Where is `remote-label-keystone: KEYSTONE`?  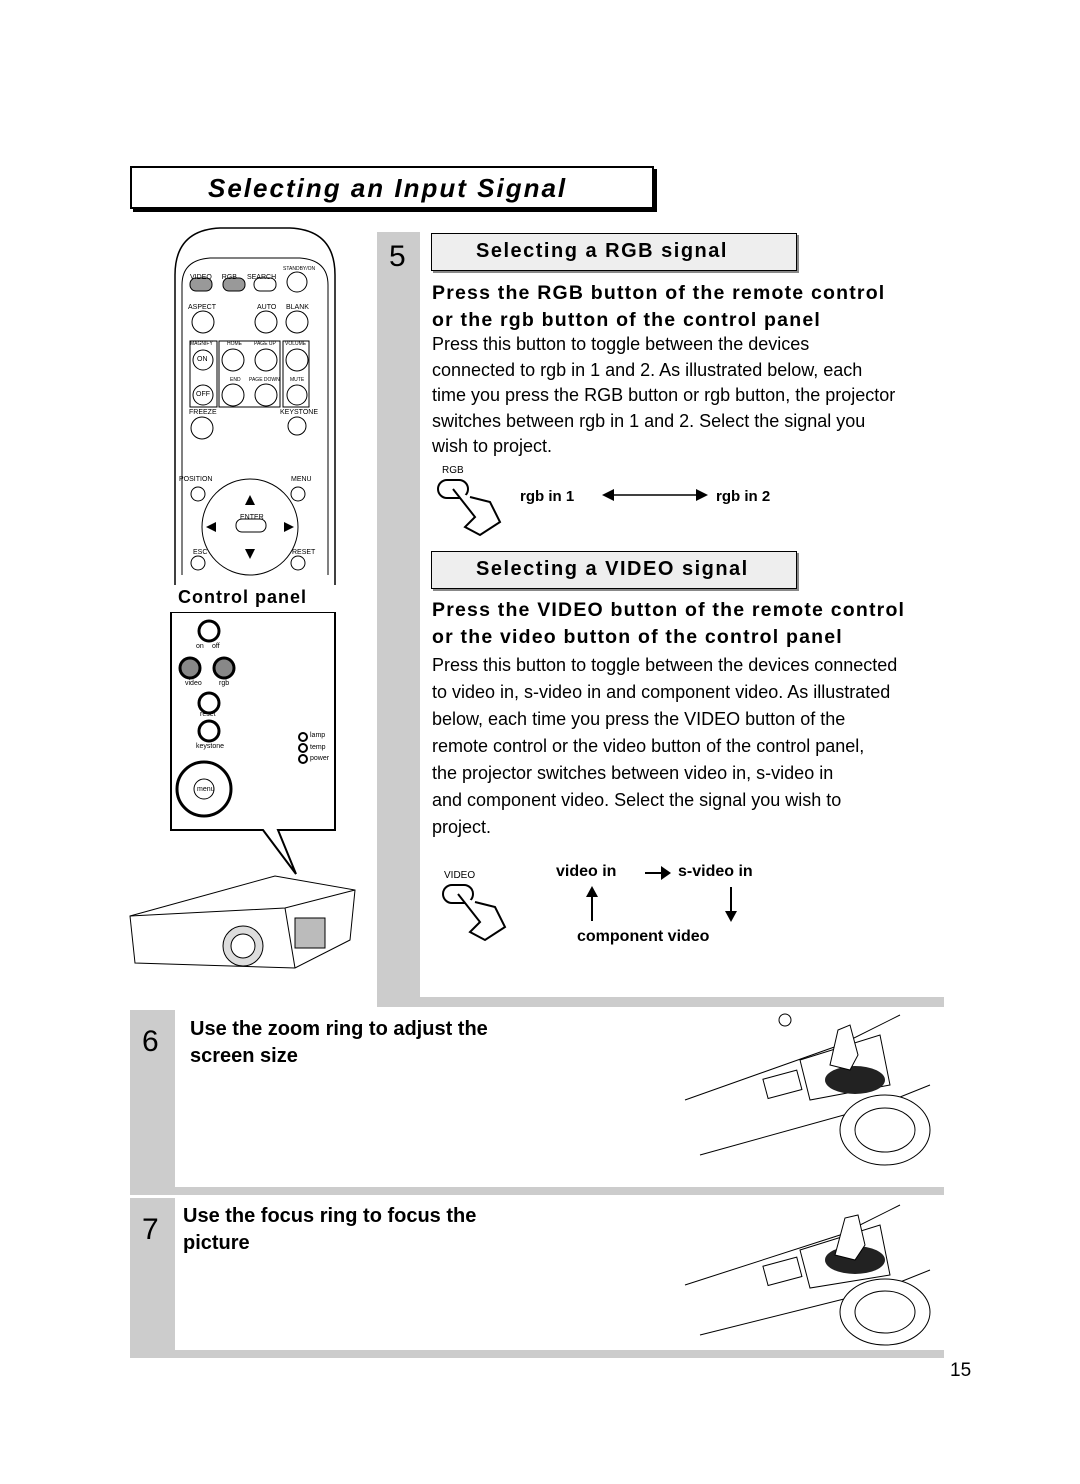 remote-label-keystone: KEYSTONE is located at coordinates (299, 412).